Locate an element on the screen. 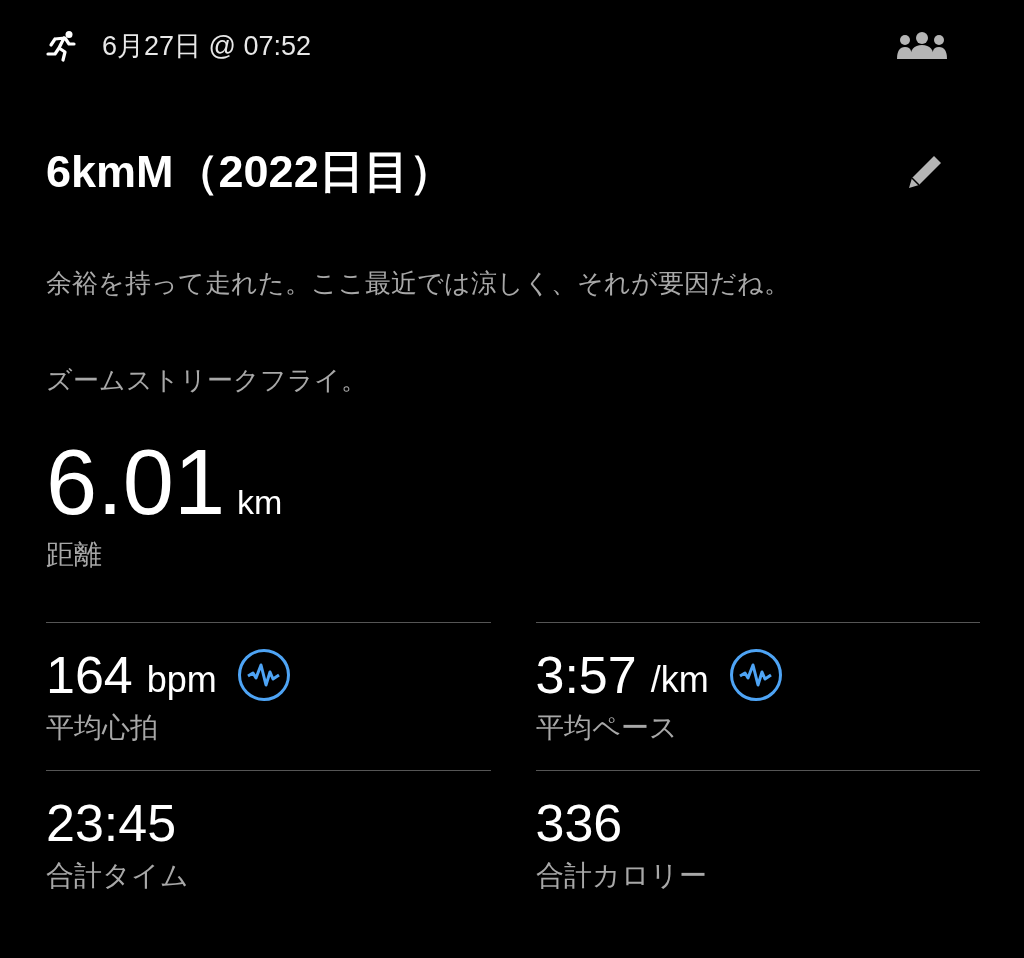  activity-note: ズームストリークフライ。 is located at coordinates (207, 380).